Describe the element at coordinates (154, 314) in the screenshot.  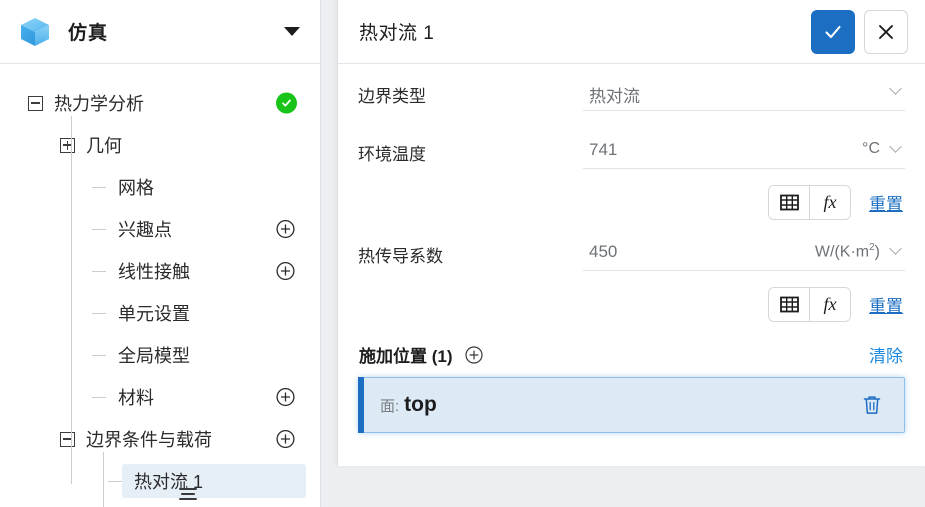
I see `tree-item-label: 单元设置` at that location.